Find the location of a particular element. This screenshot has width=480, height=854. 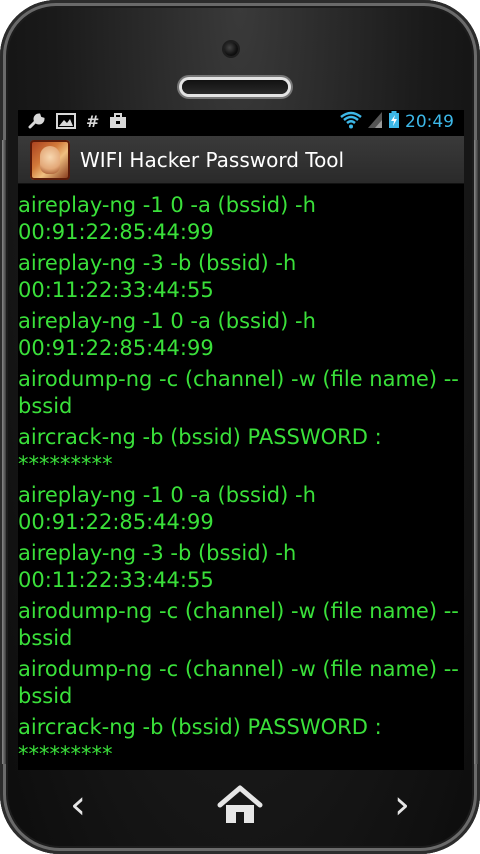

app-icon-face is located at coordinates (50, 159).